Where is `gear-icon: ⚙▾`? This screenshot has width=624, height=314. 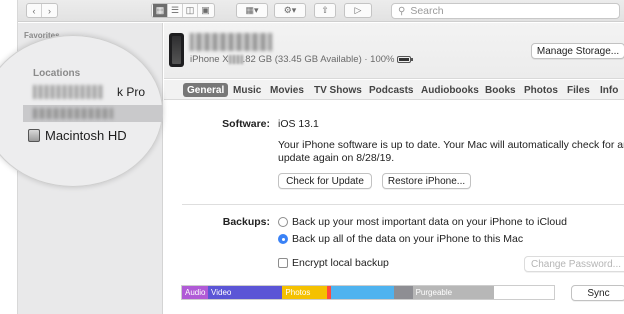
gear-icon: ⚙▾ is located at coordinates (290, 10).